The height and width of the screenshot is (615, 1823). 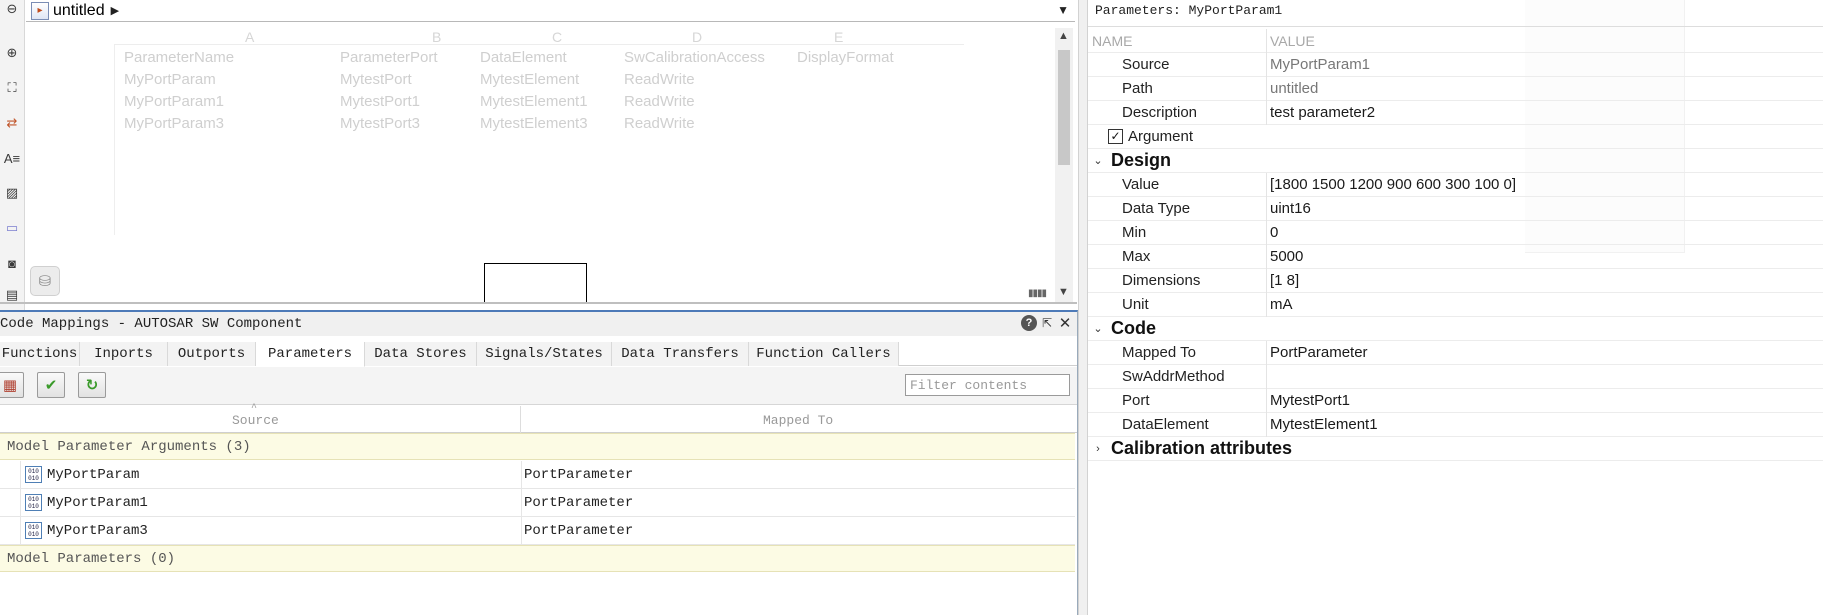 What do you see at coordinates (1047, 323) in the screenshot?
I see `undock-icon: ⇱` at bounding box center [1047, 323].